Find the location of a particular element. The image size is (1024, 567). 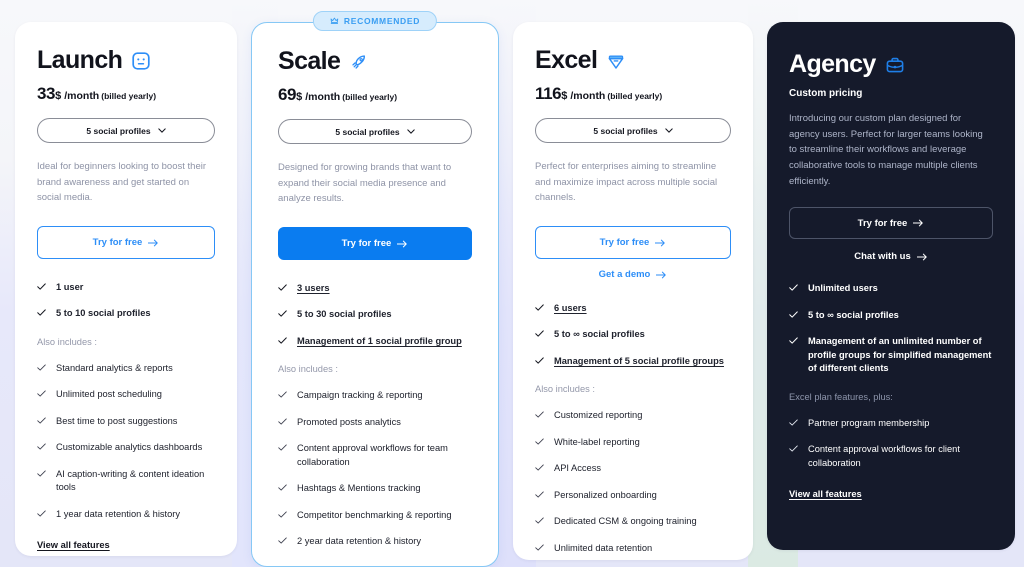

feature-label: Best time to post suggestions is located at coordinates (117, 420).